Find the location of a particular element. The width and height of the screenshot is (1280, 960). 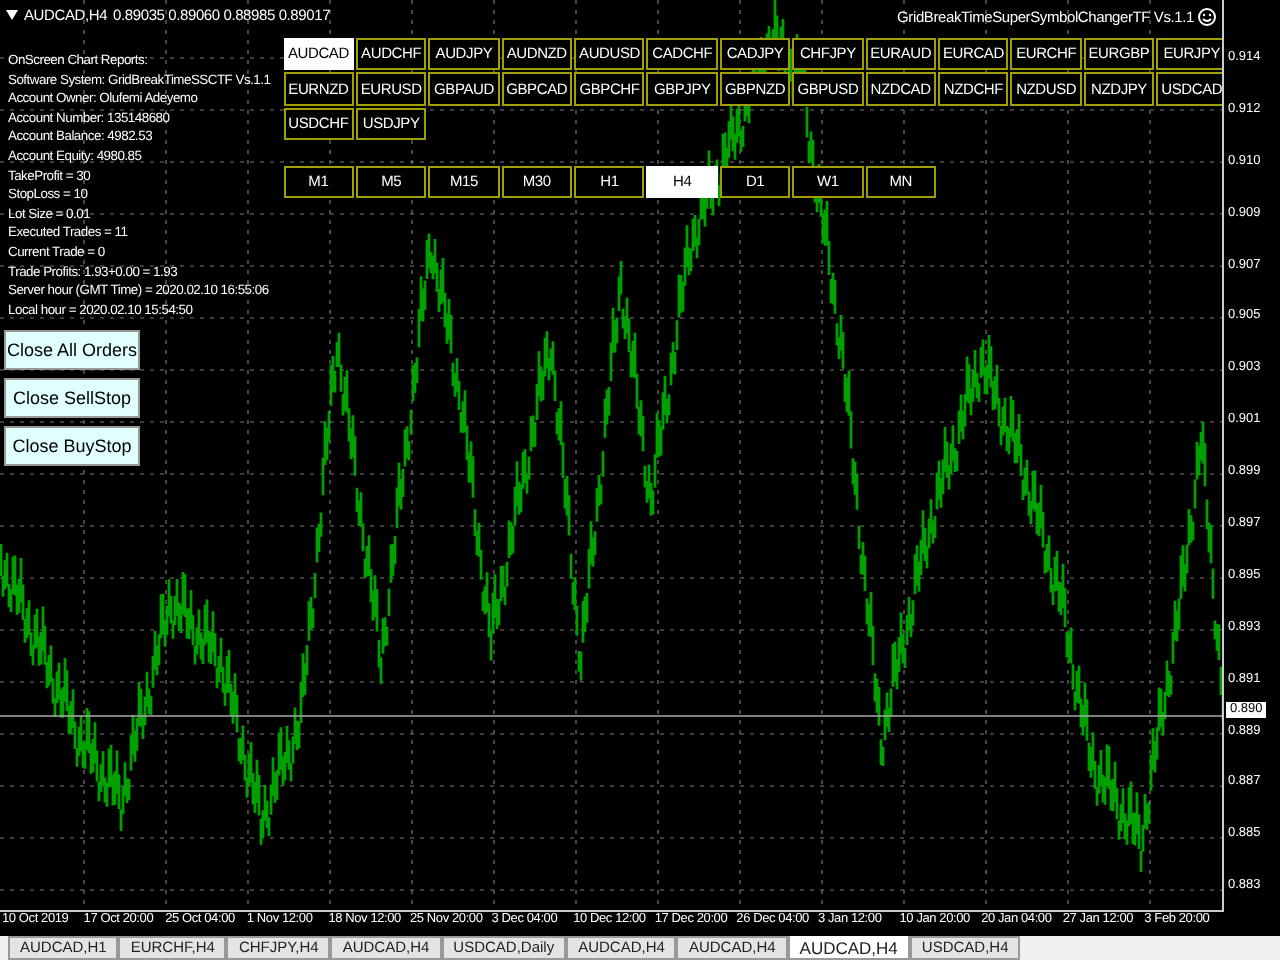

close-orders-button: Close BuyStop is located at coordinates (72, 446).